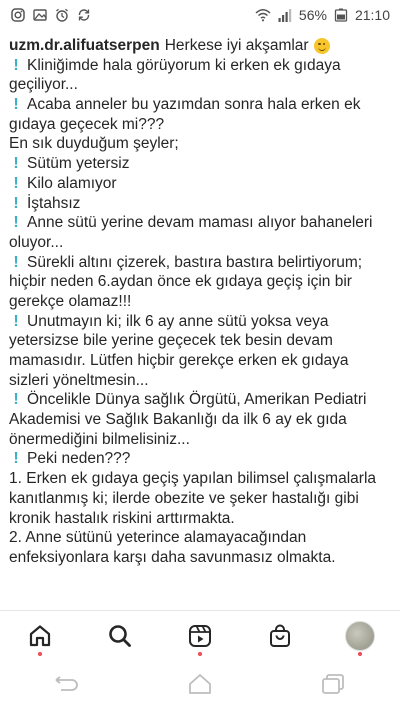  I want to click on caption-text: 2. Anne sütünü yeterince alamayacağından, so click(158, 538).